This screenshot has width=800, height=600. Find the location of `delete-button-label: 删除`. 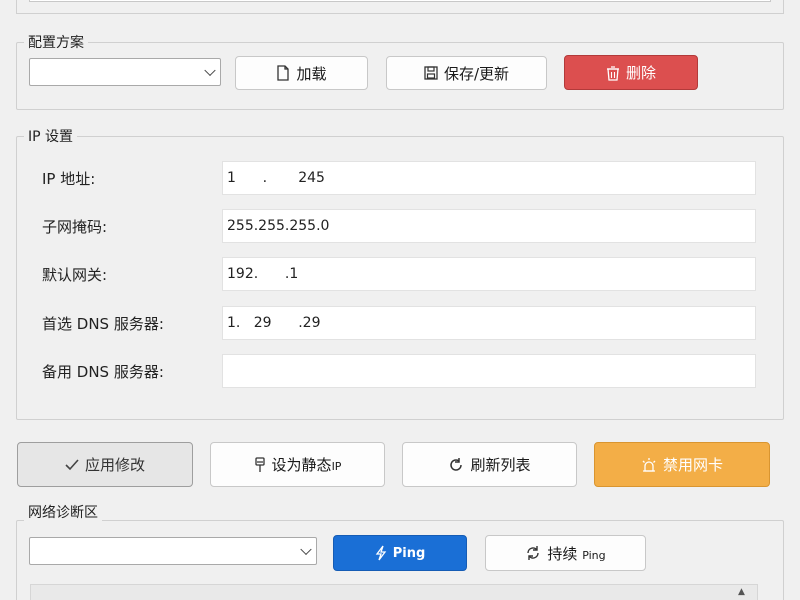

delete-button-label: 删除 is located at coordinates (640, 73).